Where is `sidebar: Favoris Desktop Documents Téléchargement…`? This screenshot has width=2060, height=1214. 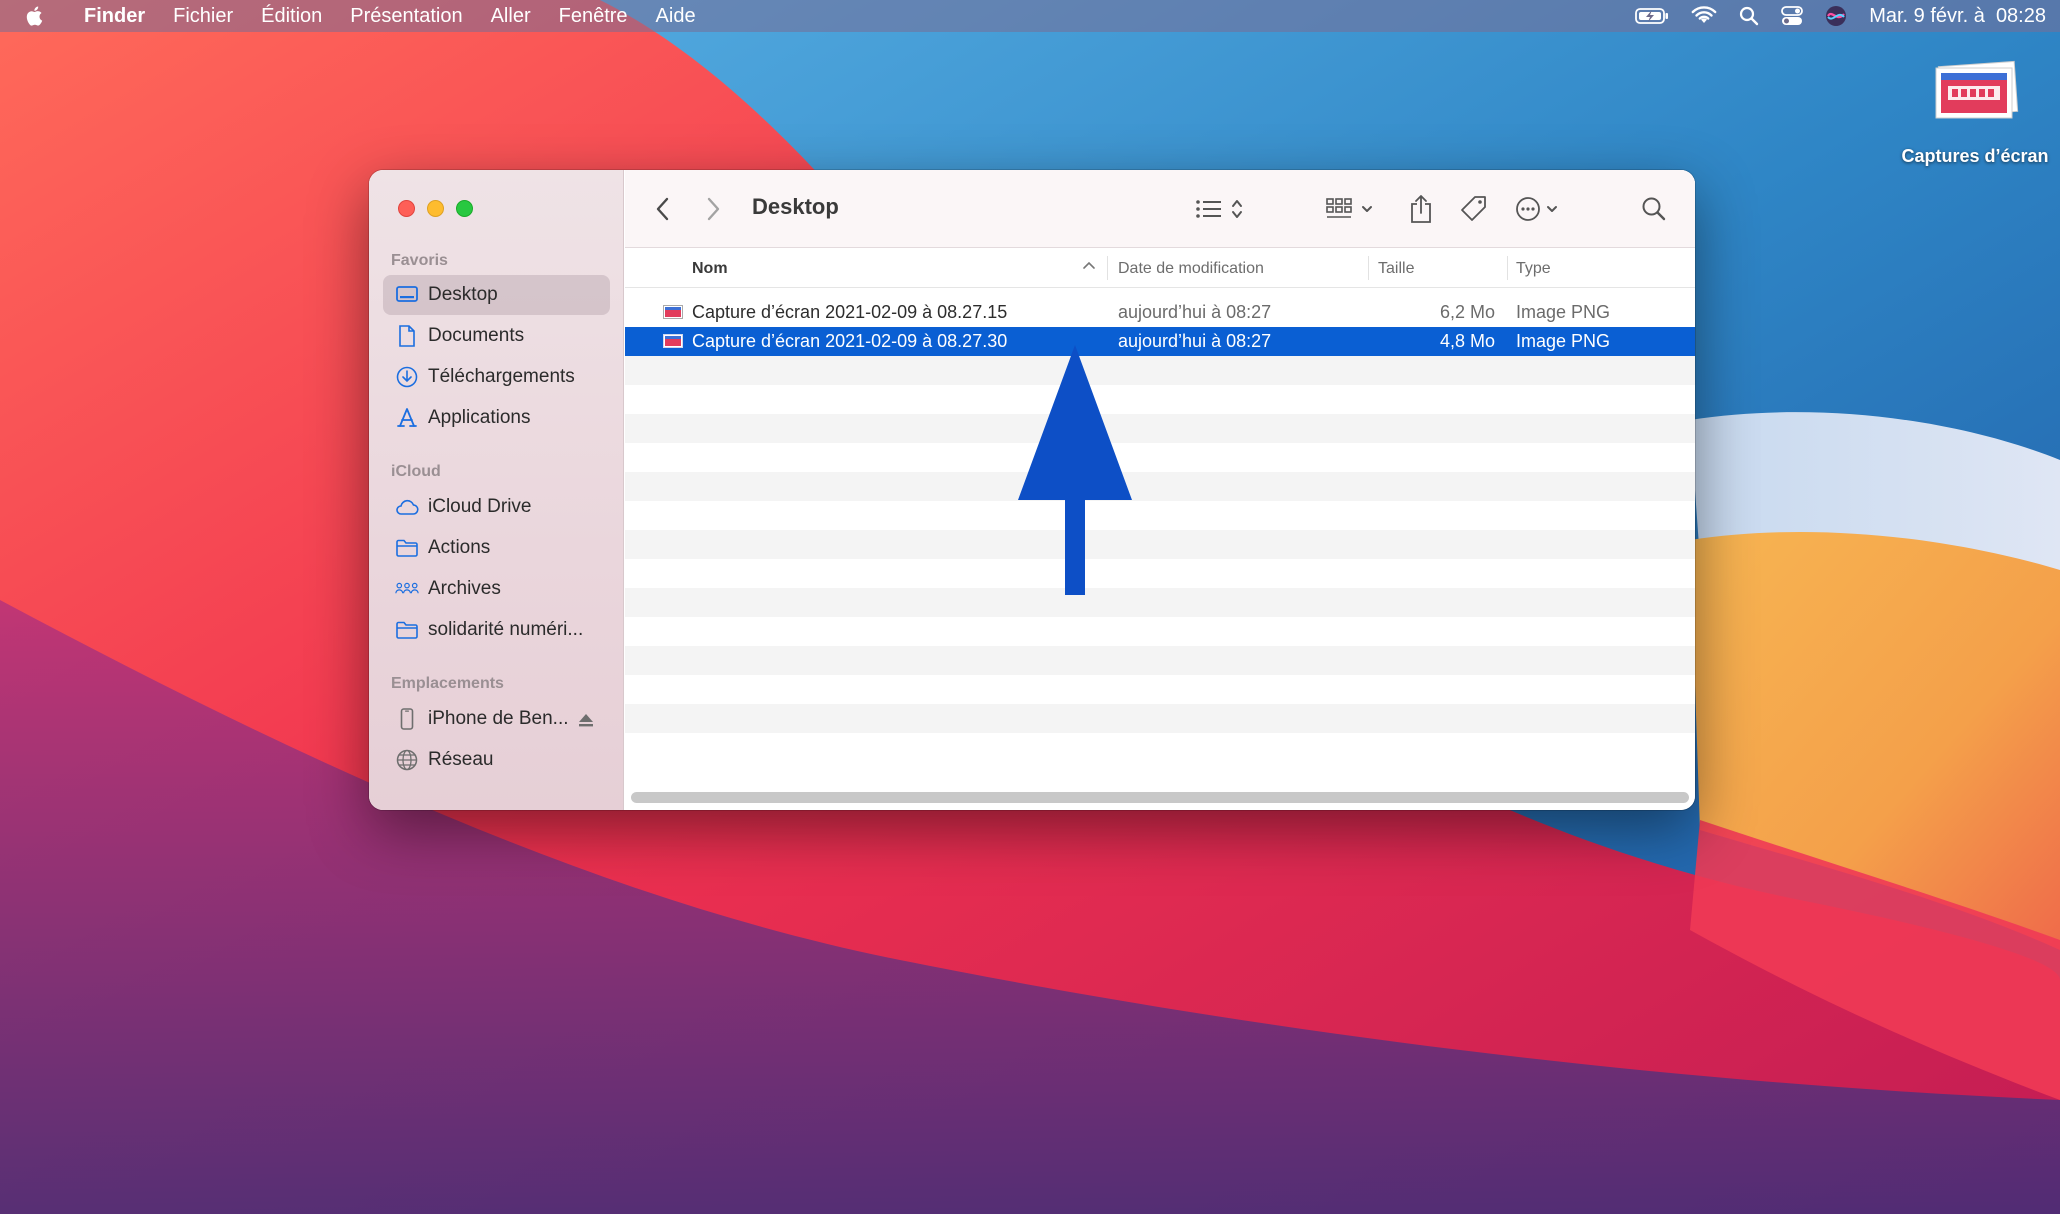
sidebar: Favoris Desktop Documents Téléchargement… is located at coordinates (496, 490).